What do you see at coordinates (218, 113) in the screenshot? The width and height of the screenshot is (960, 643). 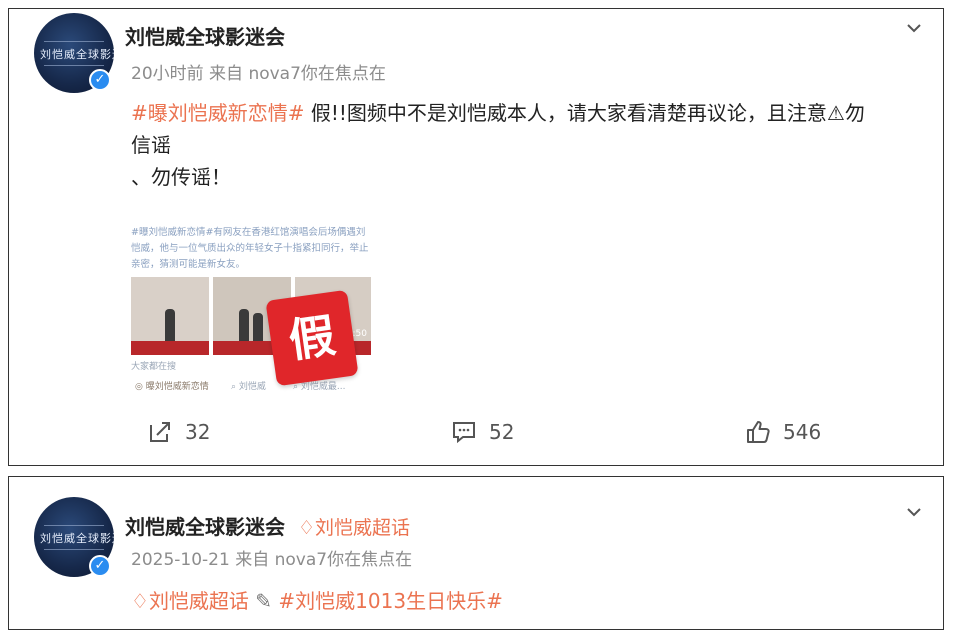 I see `hashtag-link: #曝刘恺威新恋情#` at bounding box center [218, 113].